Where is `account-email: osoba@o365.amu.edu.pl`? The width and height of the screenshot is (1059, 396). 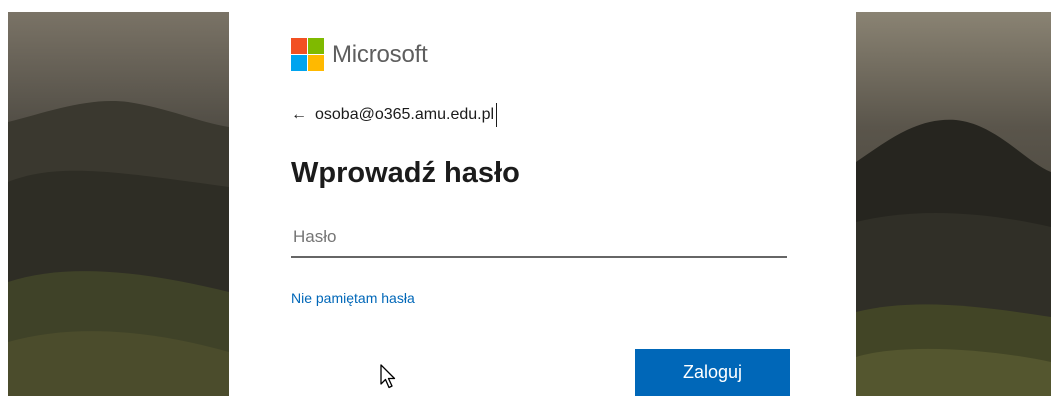 account-email: osoba@o365.amu.edu.pl is located at coordinates (405, 114).